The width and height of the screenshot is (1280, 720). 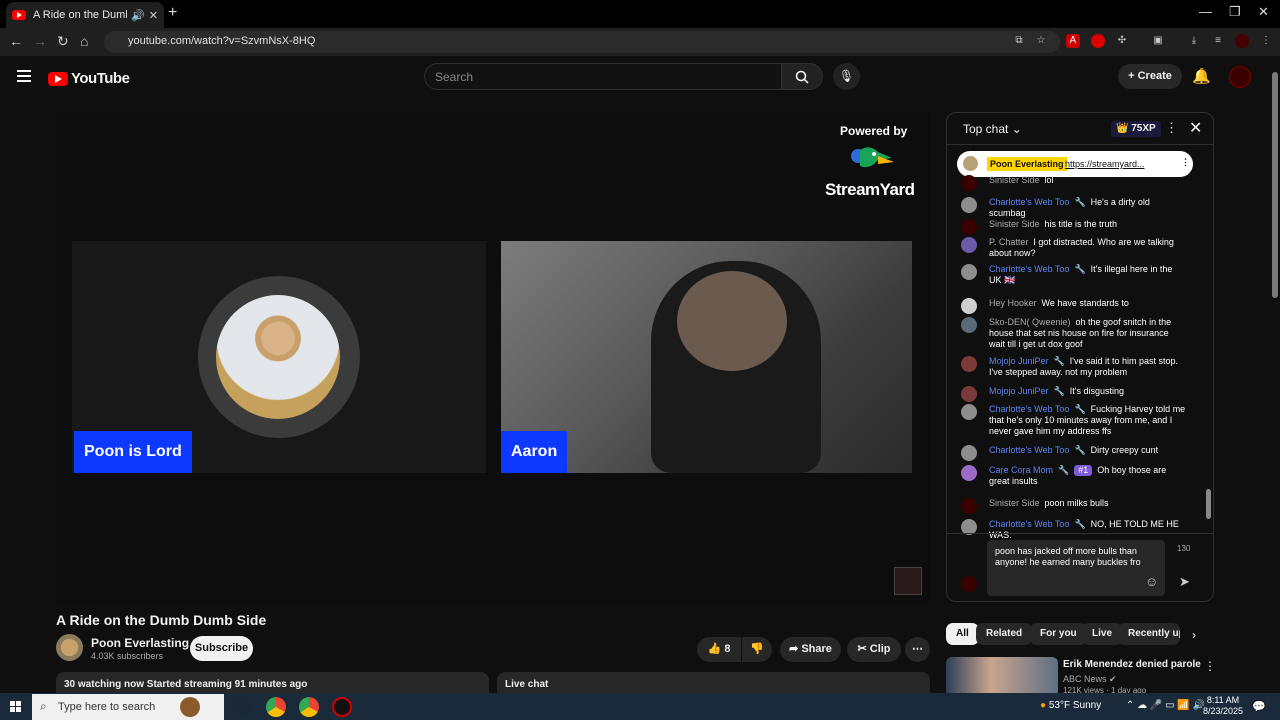 I want to click on app-icon, so click(x=342, y=707).